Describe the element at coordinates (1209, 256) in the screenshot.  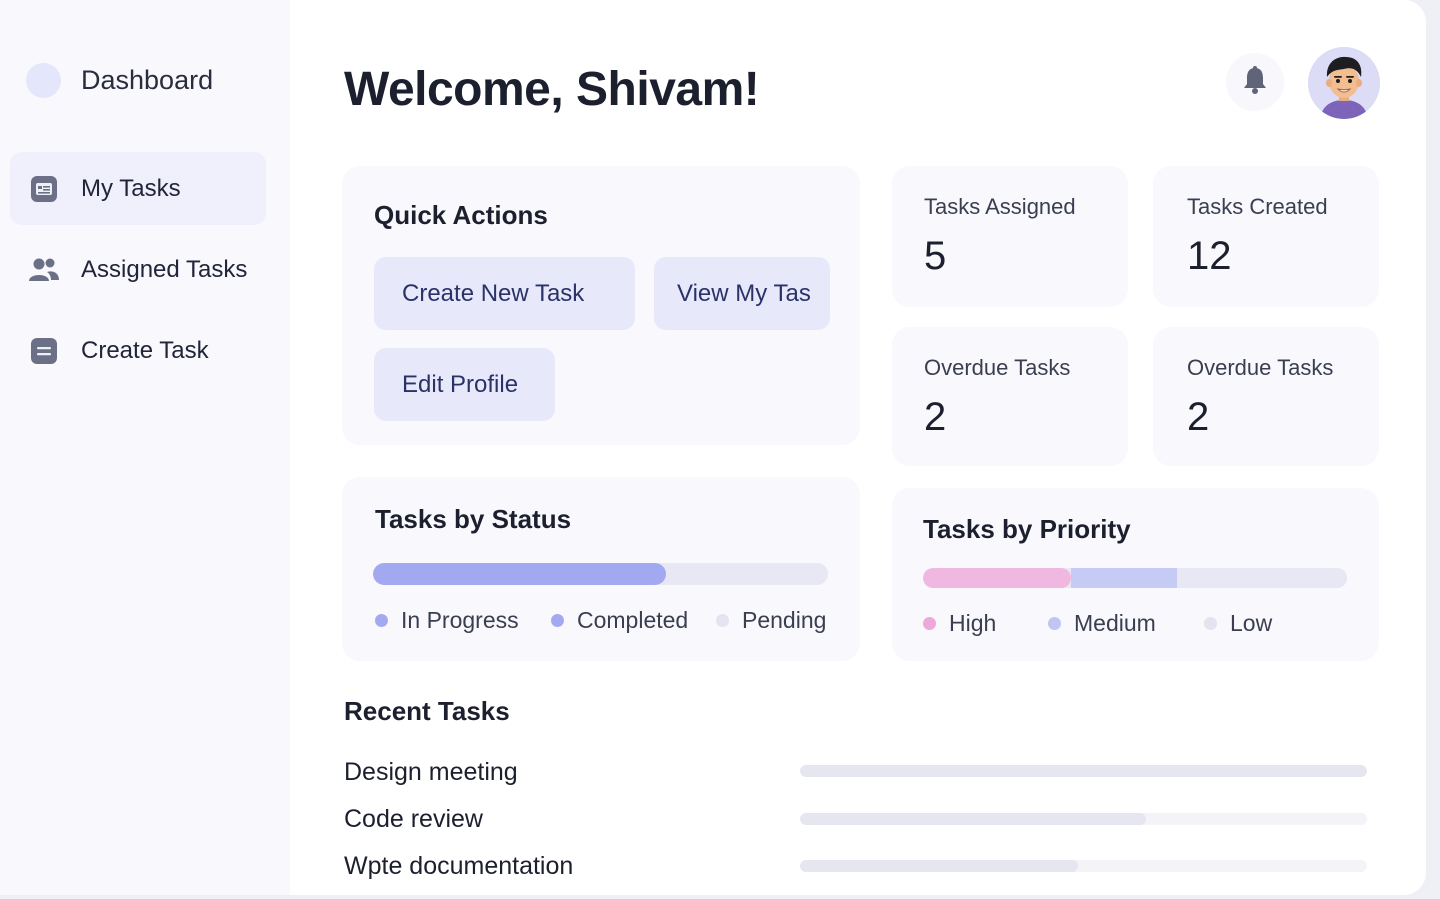
I see `stat-value: 12` at that location.